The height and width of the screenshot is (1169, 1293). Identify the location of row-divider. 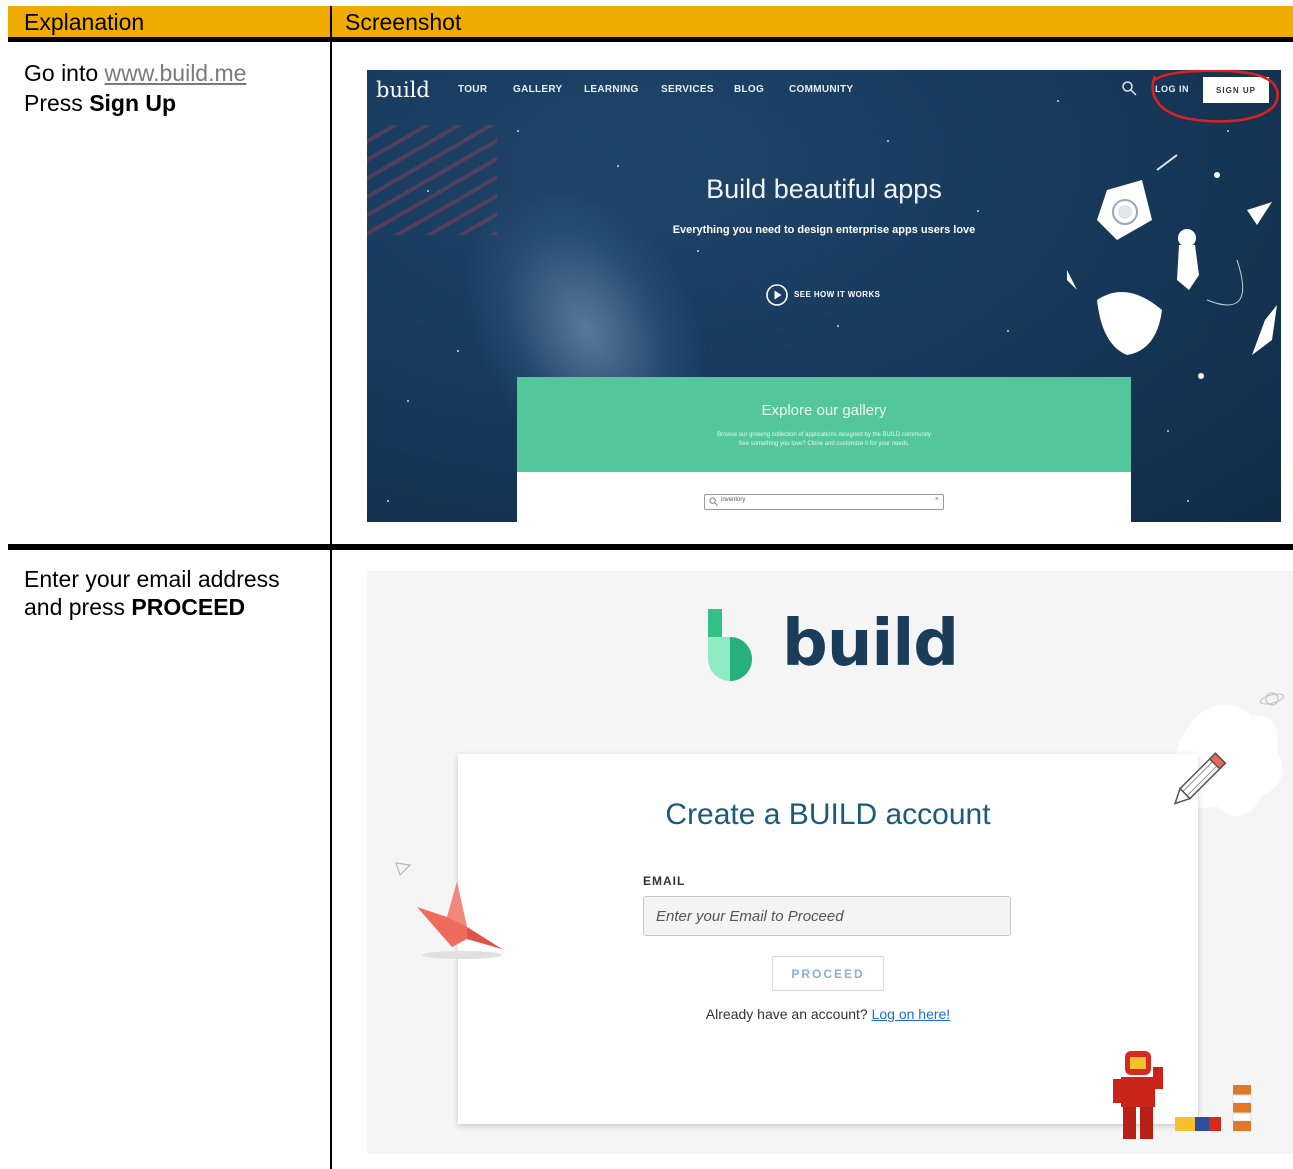
(650, 547).